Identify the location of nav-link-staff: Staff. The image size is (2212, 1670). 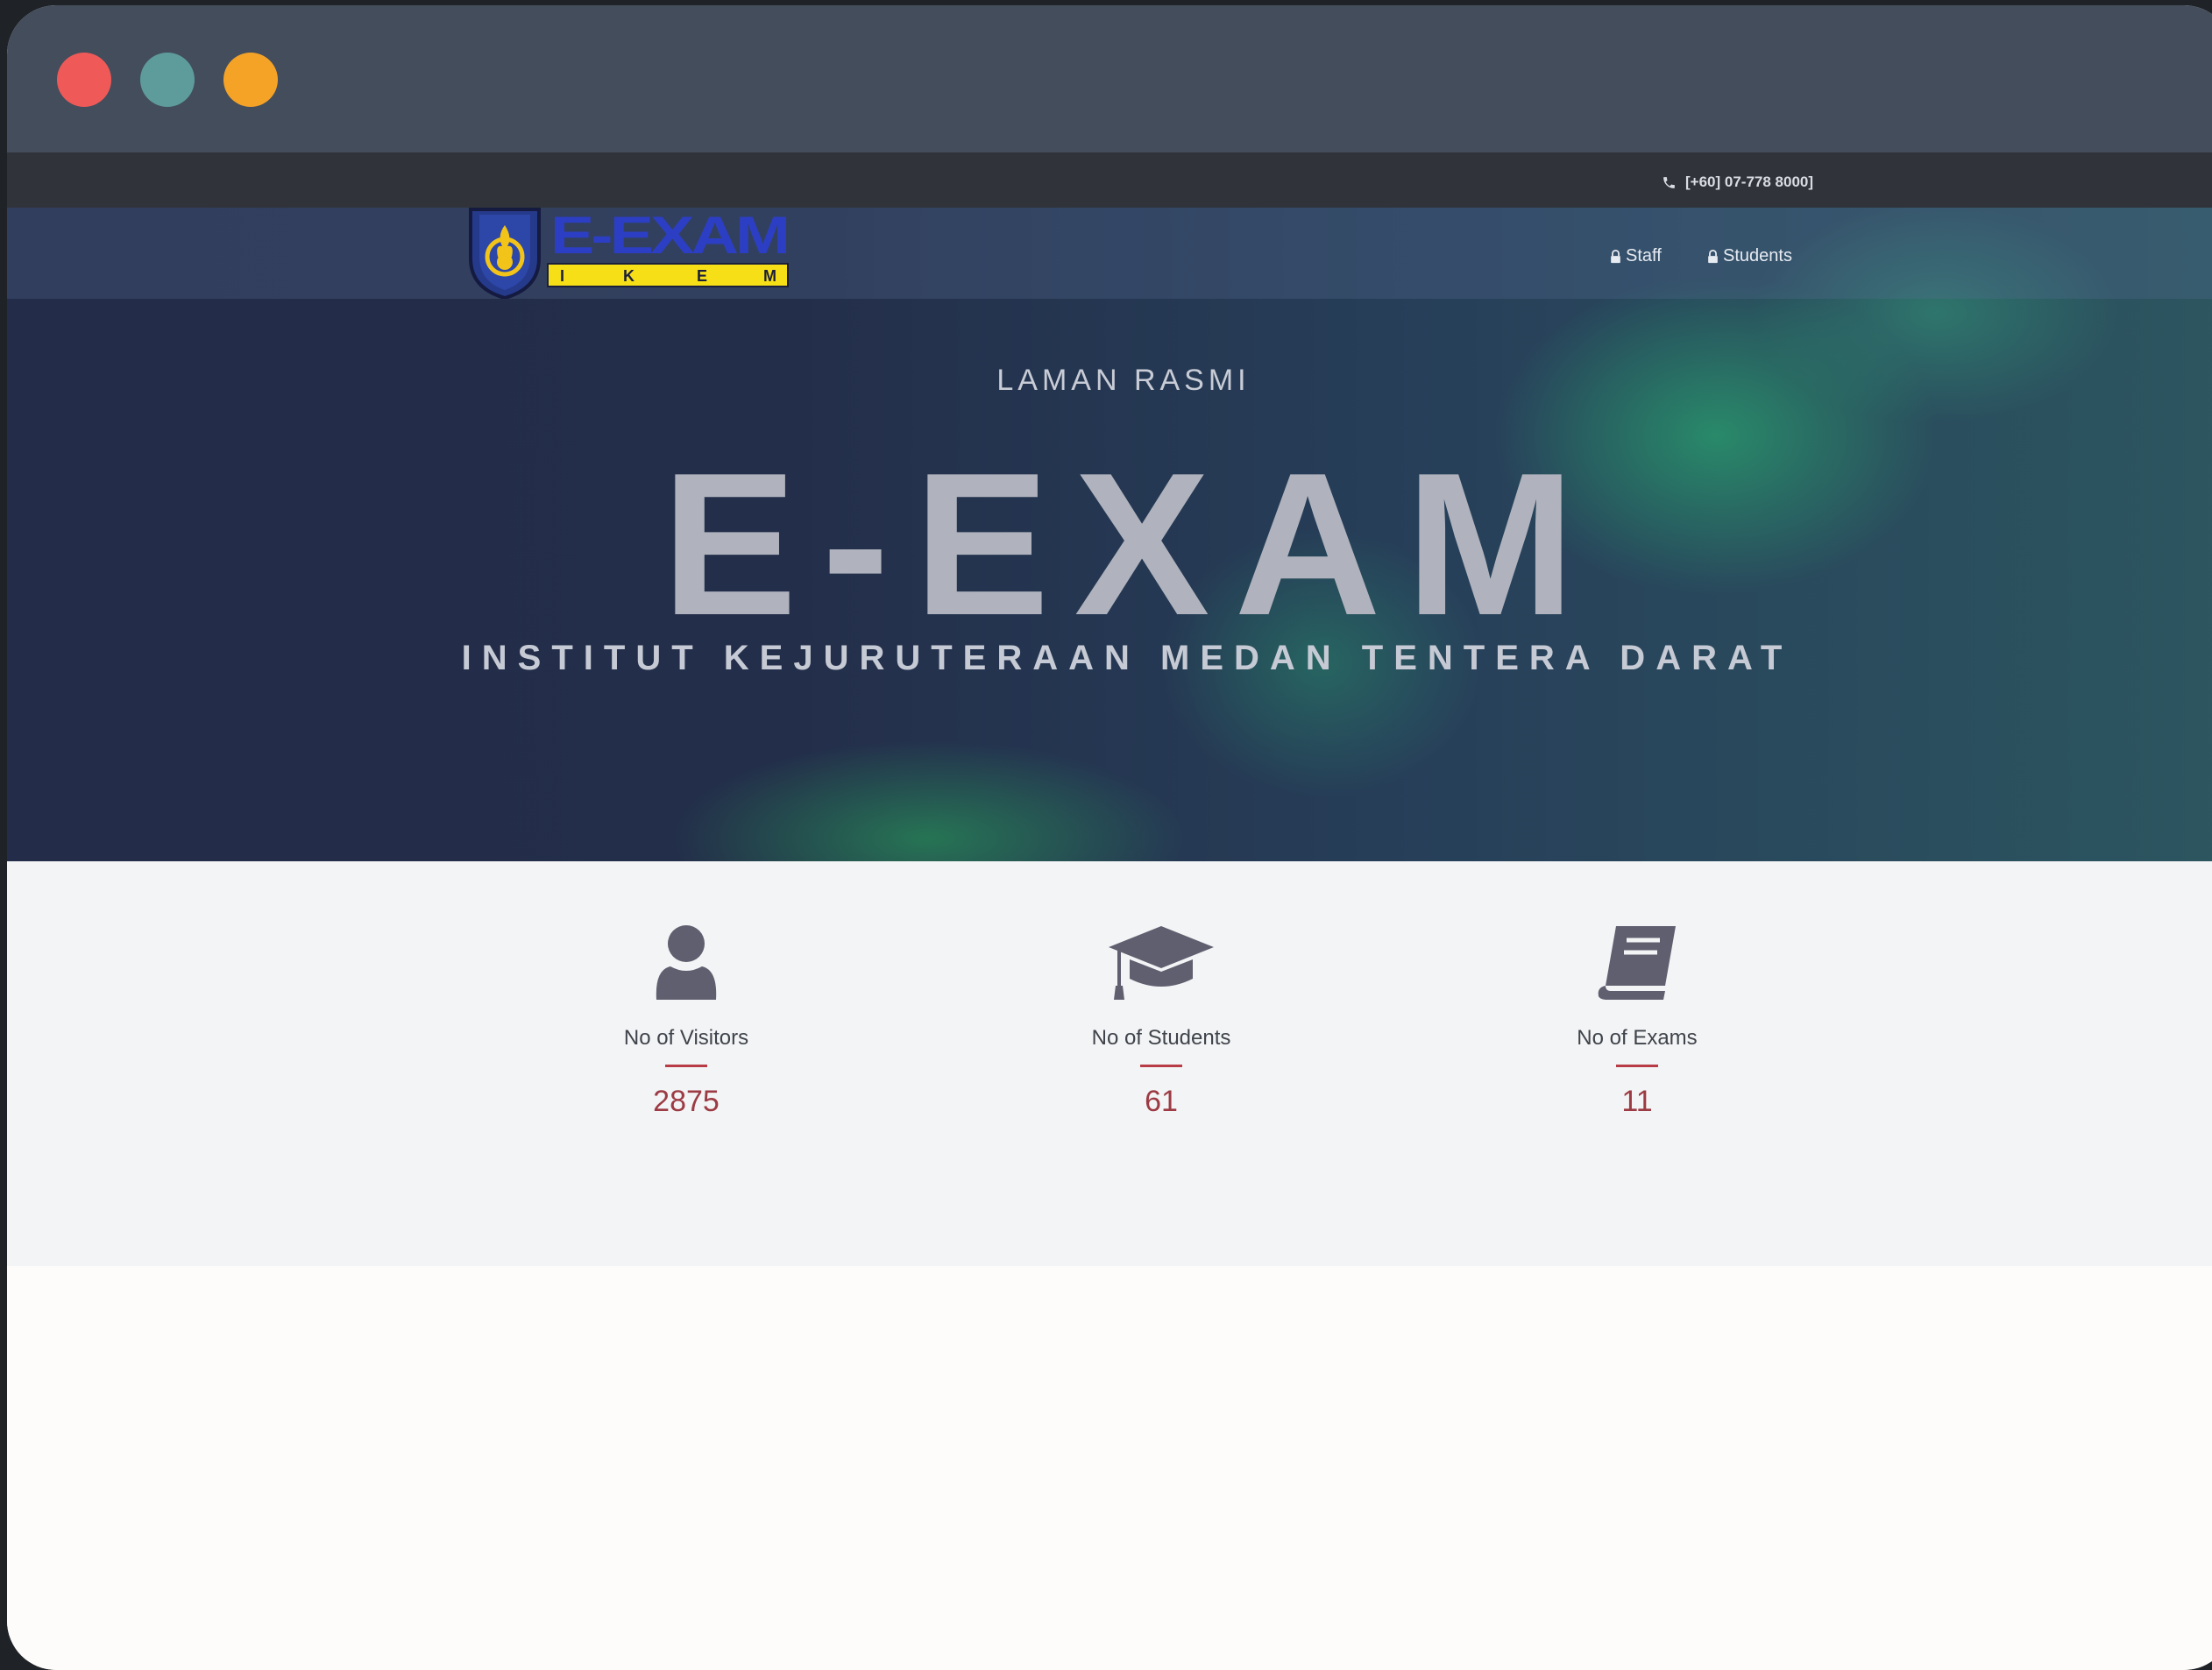
(1636, 256).